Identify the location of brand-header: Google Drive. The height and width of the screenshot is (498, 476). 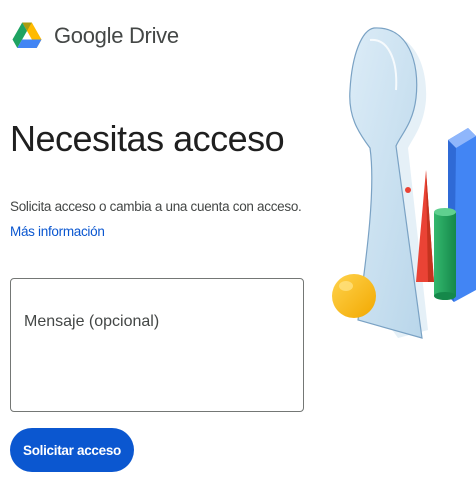
(95, 36).